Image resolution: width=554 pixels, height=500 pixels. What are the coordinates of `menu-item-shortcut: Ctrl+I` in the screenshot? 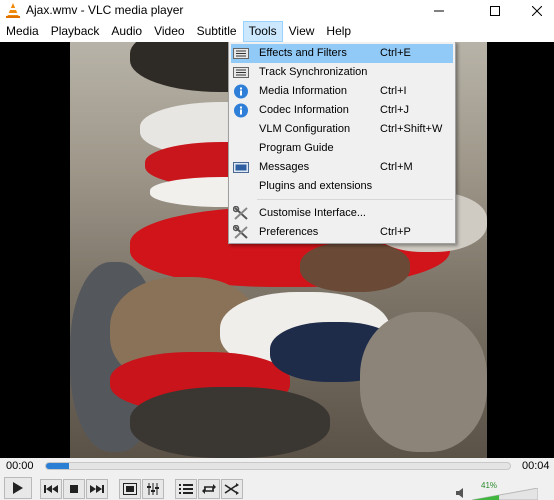 It's located at (393, 91).